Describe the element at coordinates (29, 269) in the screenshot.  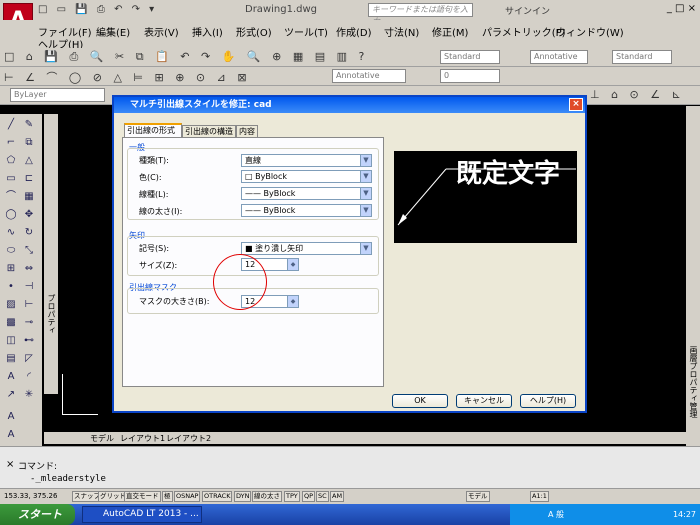
I see `stretch-icon: ⇔` at that location.